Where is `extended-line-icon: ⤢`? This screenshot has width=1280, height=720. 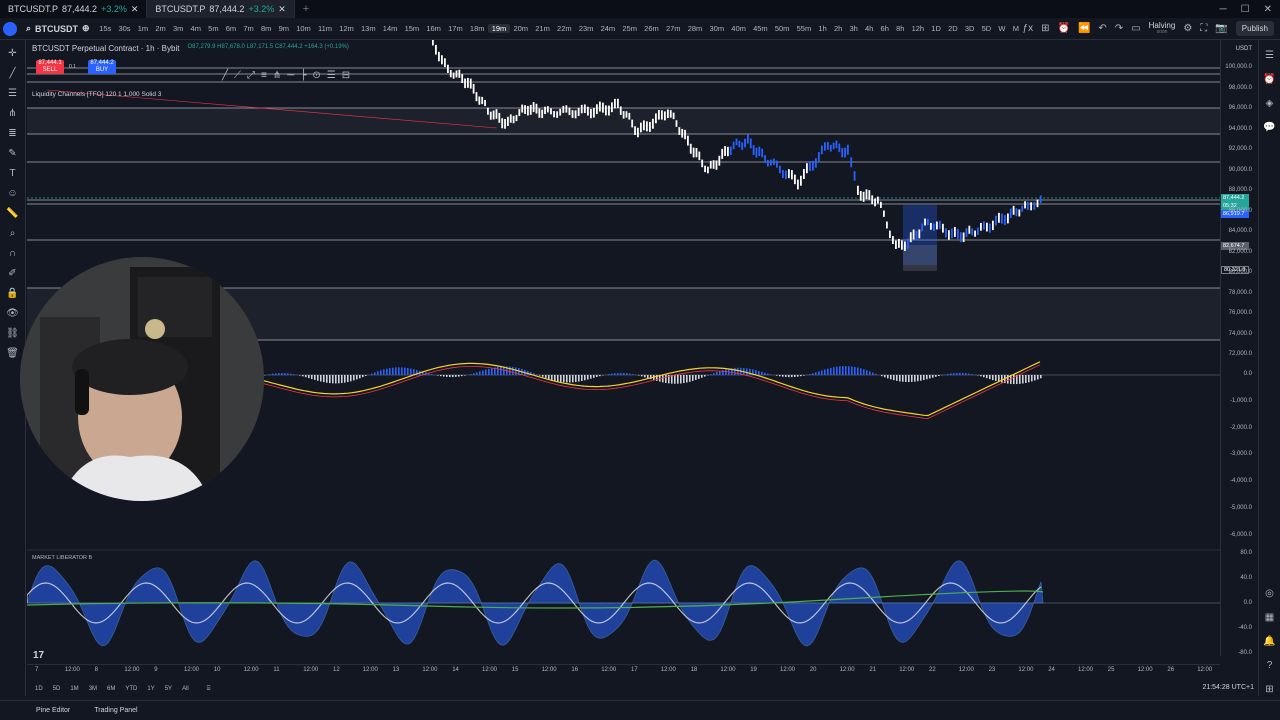 extended-line-icon: ⤢ is located at coordinates (251, 75).